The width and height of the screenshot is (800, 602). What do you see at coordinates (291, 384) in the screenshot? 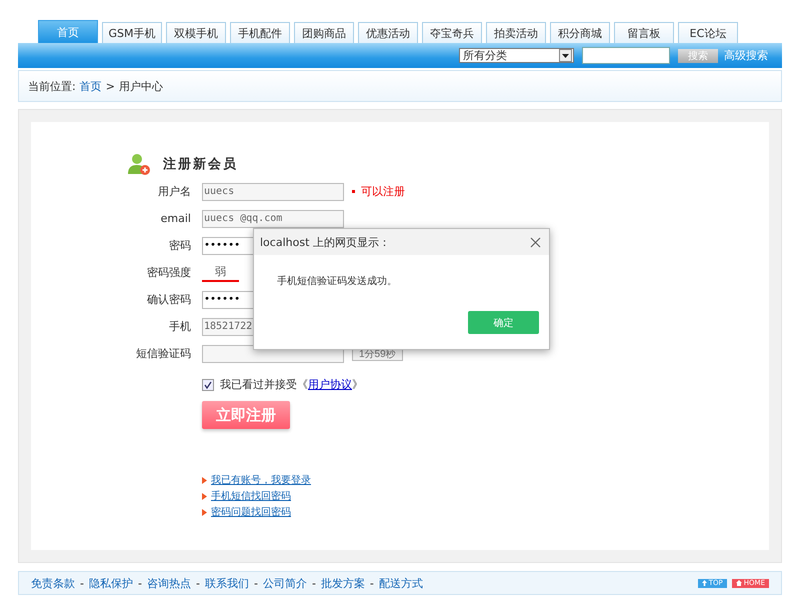
I see `agreement-text: 我已看过并接受《用户协议》` at bounding box center [291, 384].